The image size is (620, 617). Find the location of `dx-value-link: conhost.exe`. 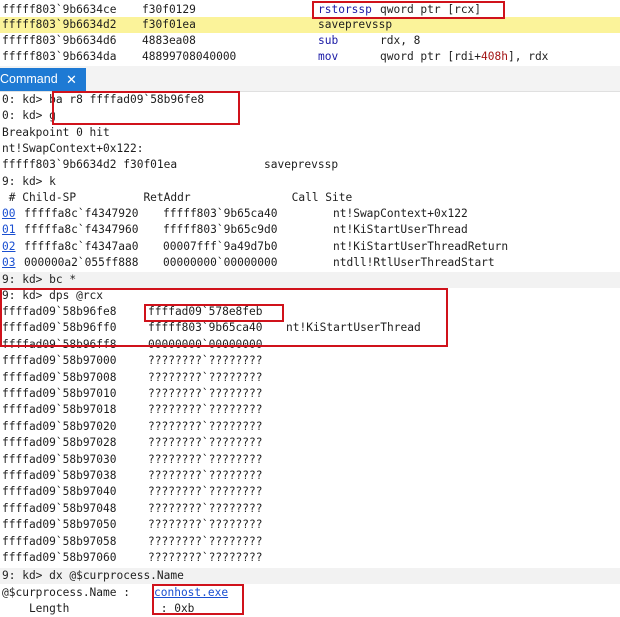

dx-value-link: conhost.exe is located at coordinates (191, 593).